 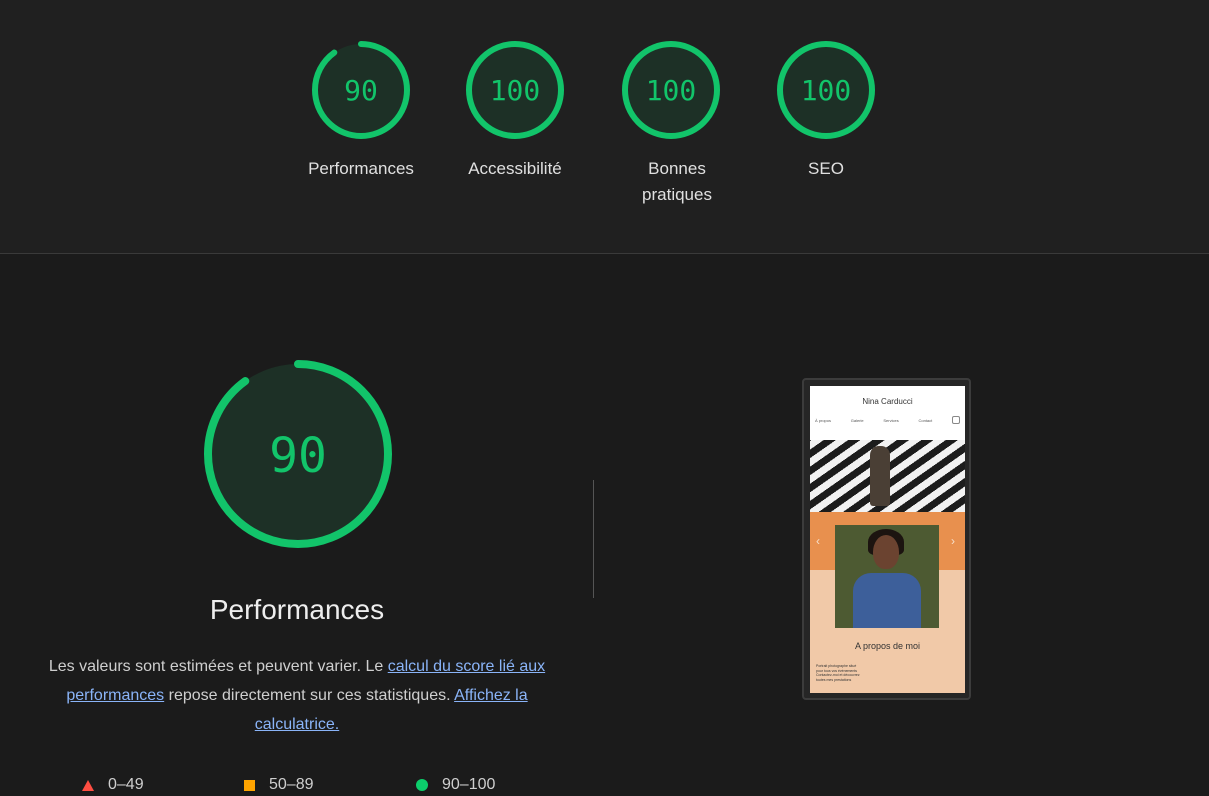 What do you see at coordinates (956, 420) in the screenshot?
I see `instagram-icon` at bounding box center [956, 420].